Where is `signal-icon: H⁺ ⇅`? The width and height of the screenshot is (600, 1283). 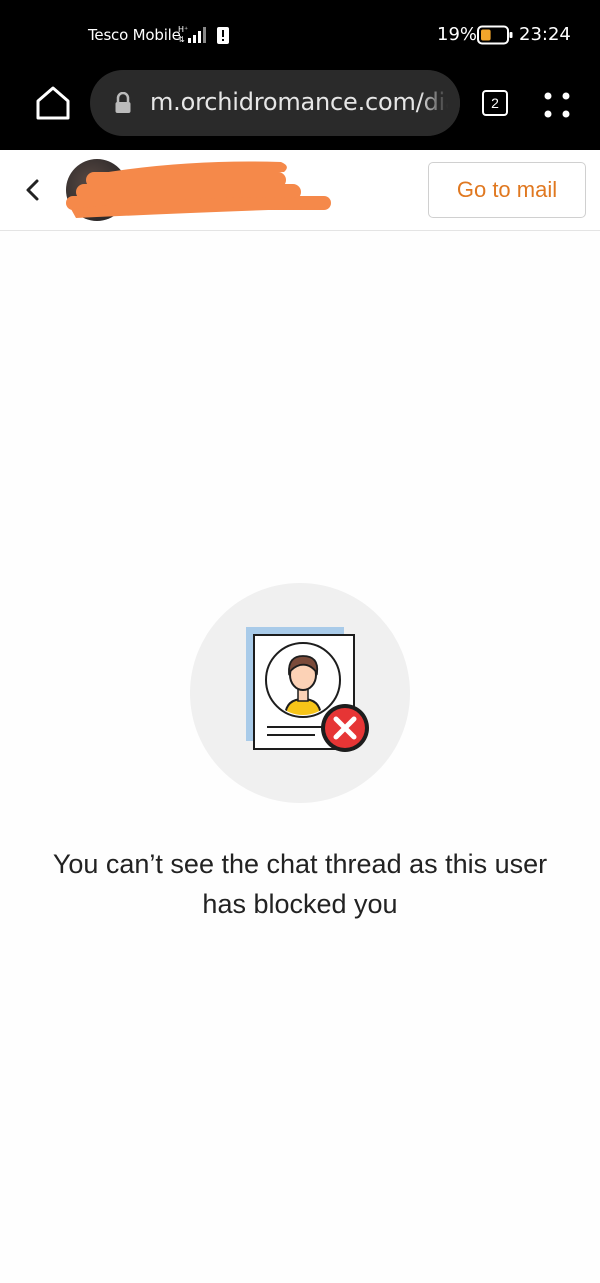
signal-icon: H⁺ ⇅ is located at coordinates (192, 34).